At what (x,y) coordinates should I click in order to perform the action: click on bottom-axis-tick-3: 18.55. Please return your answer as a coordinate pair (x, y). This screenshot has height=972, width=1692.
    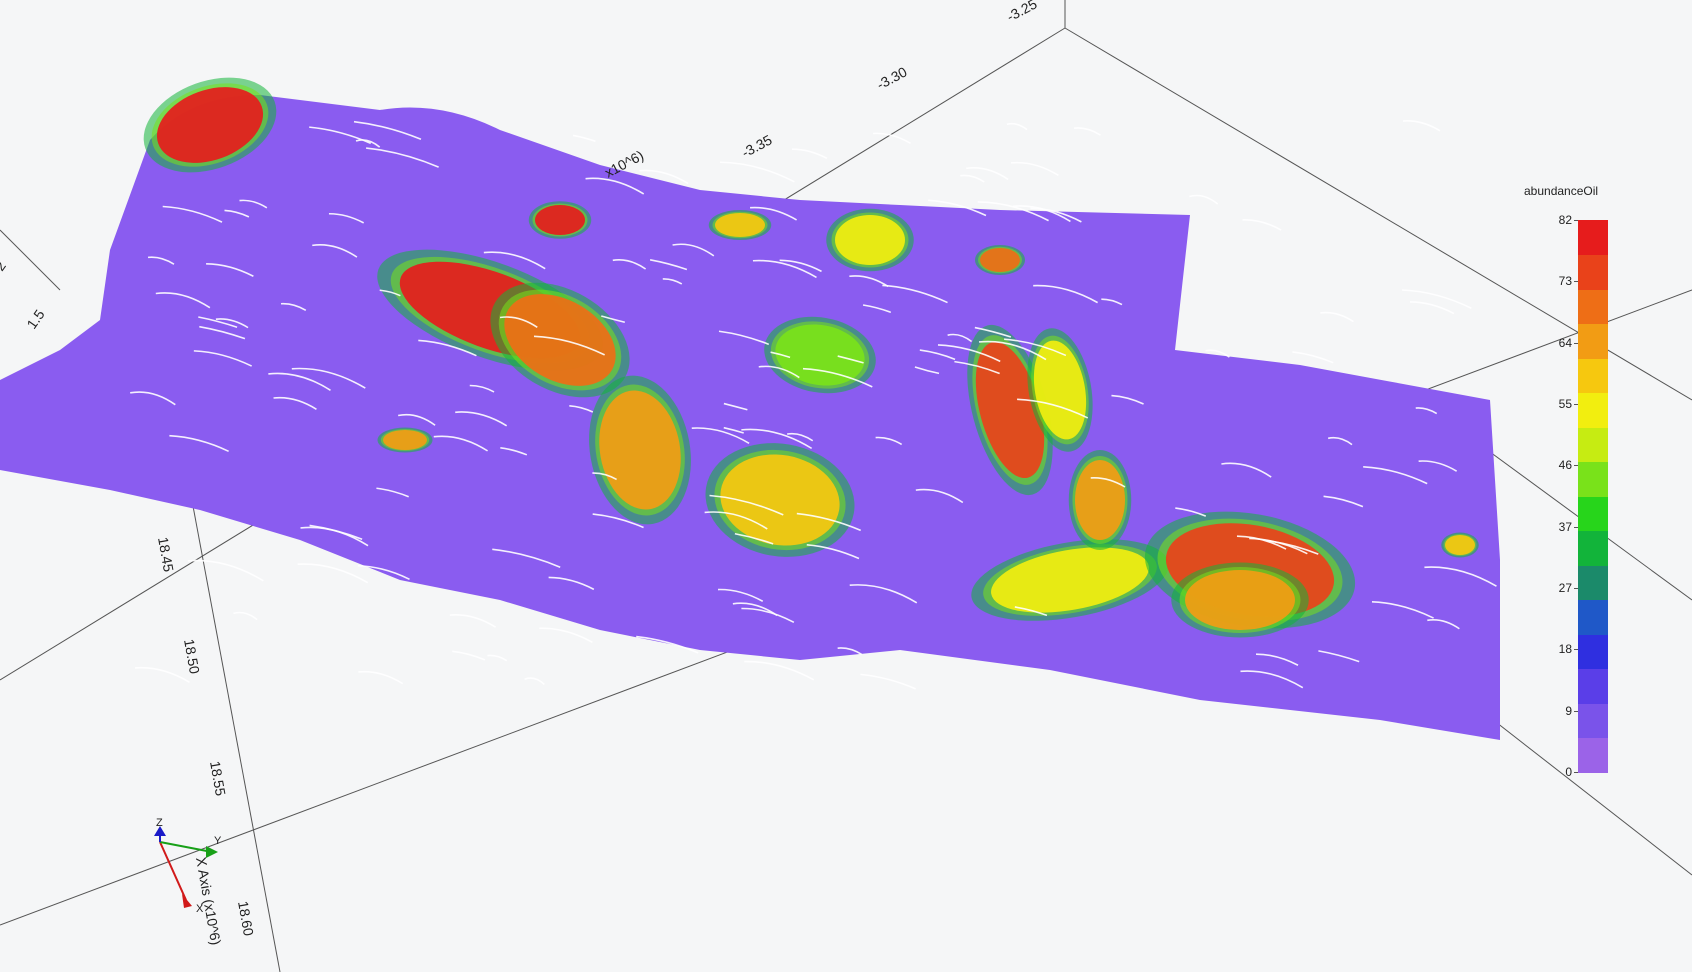
    Looking at the image, I should click on (218, 778).